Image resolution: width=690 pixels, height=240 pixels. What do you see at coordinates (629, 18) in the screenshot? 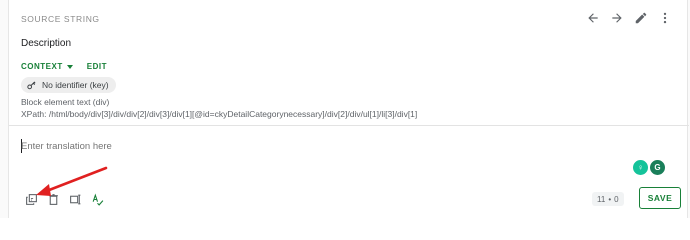
I see `source-actions` at bounding box center [629, 18].